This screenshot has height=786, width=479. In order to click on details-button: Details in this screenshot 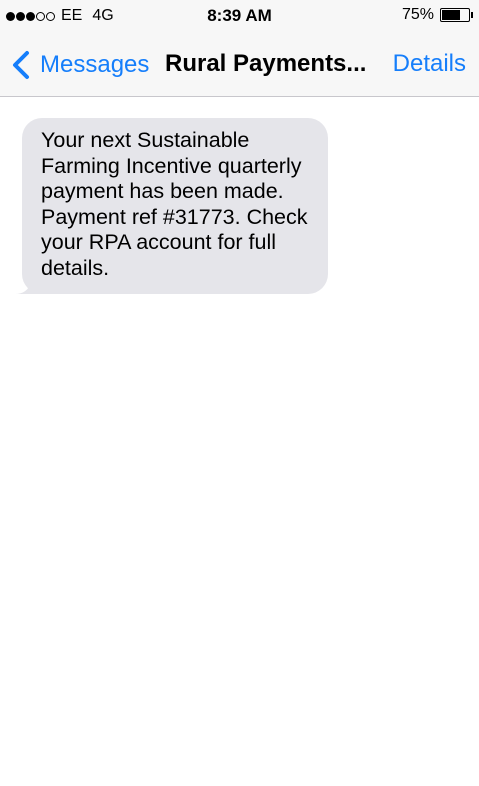, I will do `click(429, 64)`.